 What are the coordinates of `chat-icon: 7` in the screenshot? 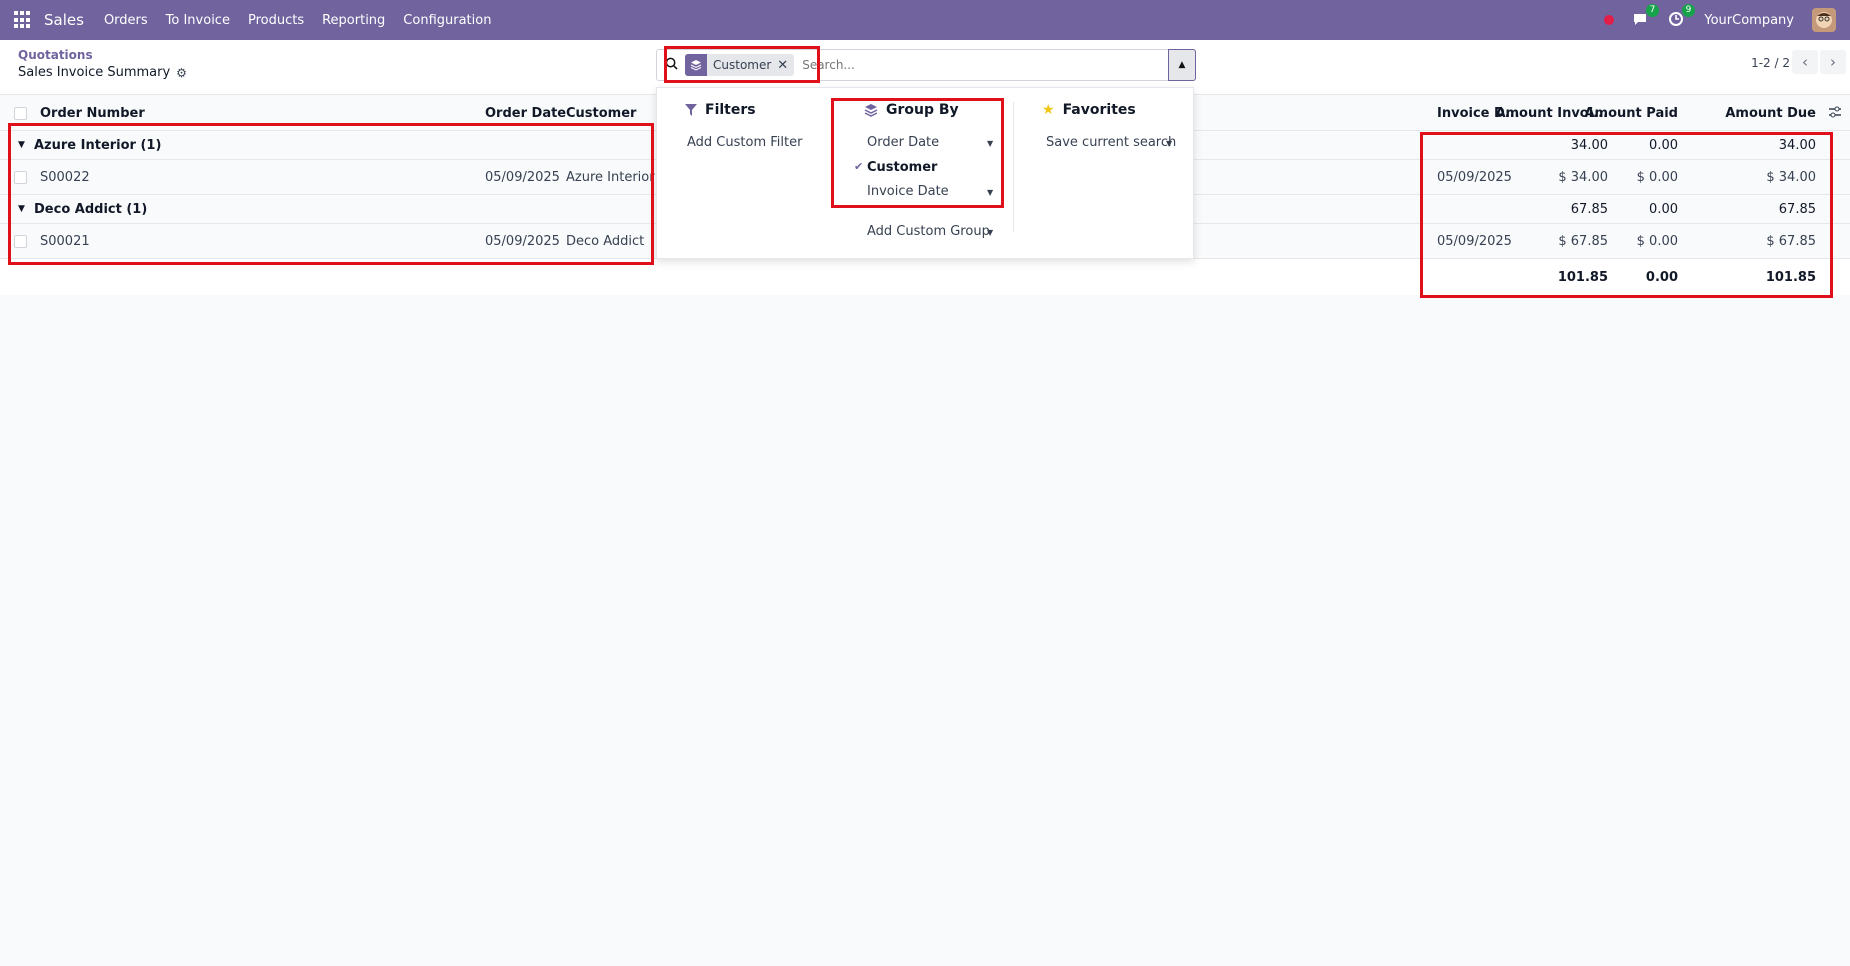 It's located at (1646, 16).